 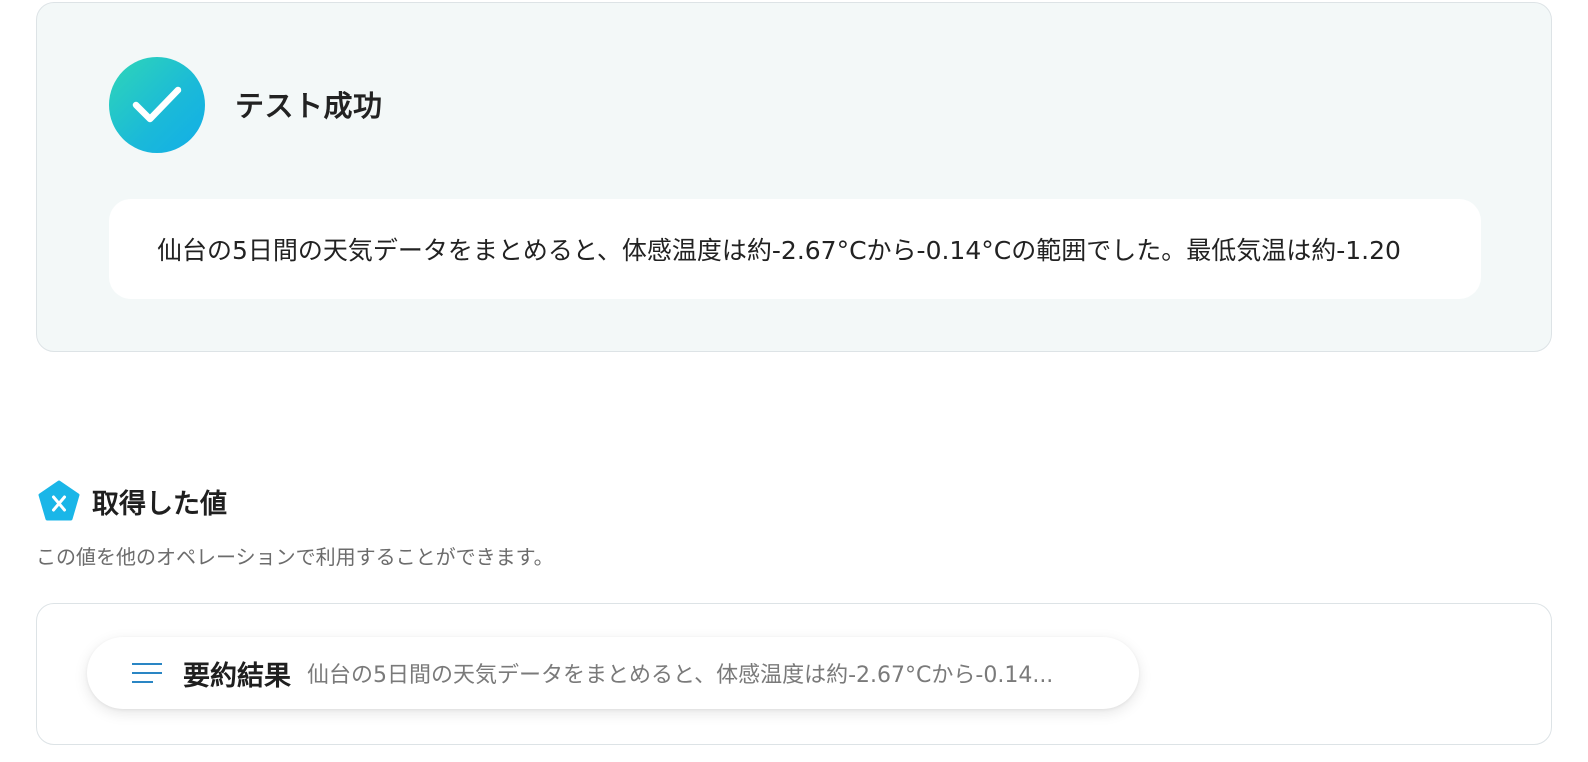 What do you see at coordinates (147, 673) in the screenshot?
I see `text-lines-icon` at bounding box center [147, 673].